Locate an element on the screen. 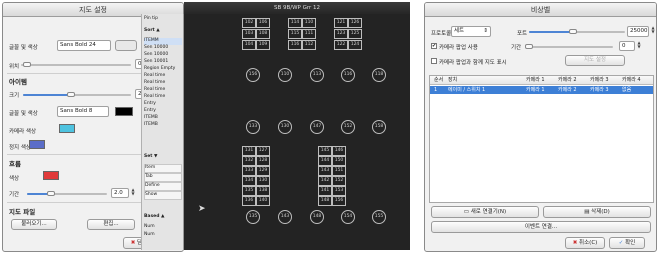  list-item: Show is located at coordinates (163, 195).